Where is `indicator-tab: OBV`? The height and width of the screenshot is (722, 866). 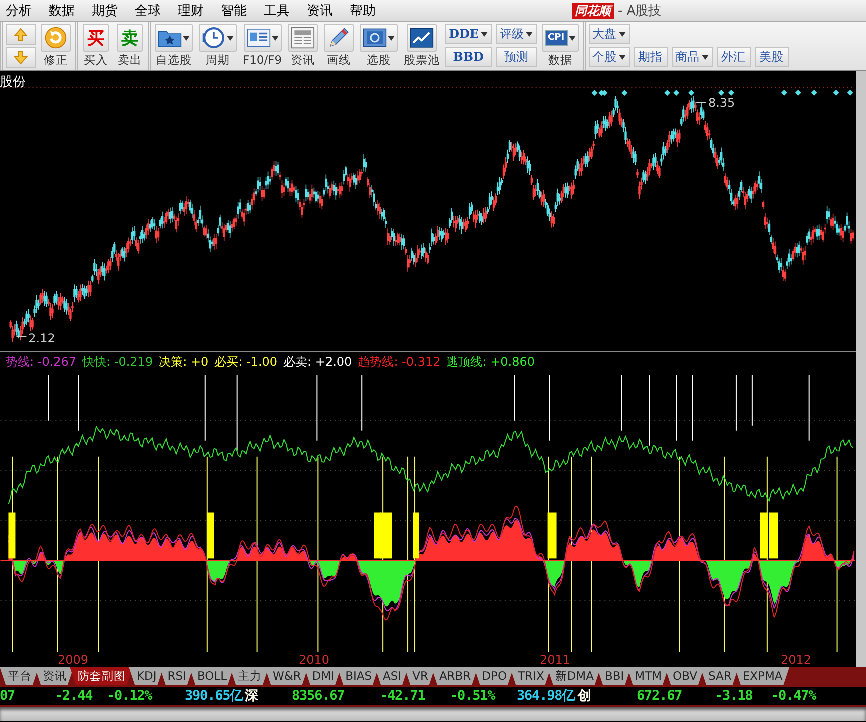
indicator-tab: OBV is located at coordinates (684, 676).